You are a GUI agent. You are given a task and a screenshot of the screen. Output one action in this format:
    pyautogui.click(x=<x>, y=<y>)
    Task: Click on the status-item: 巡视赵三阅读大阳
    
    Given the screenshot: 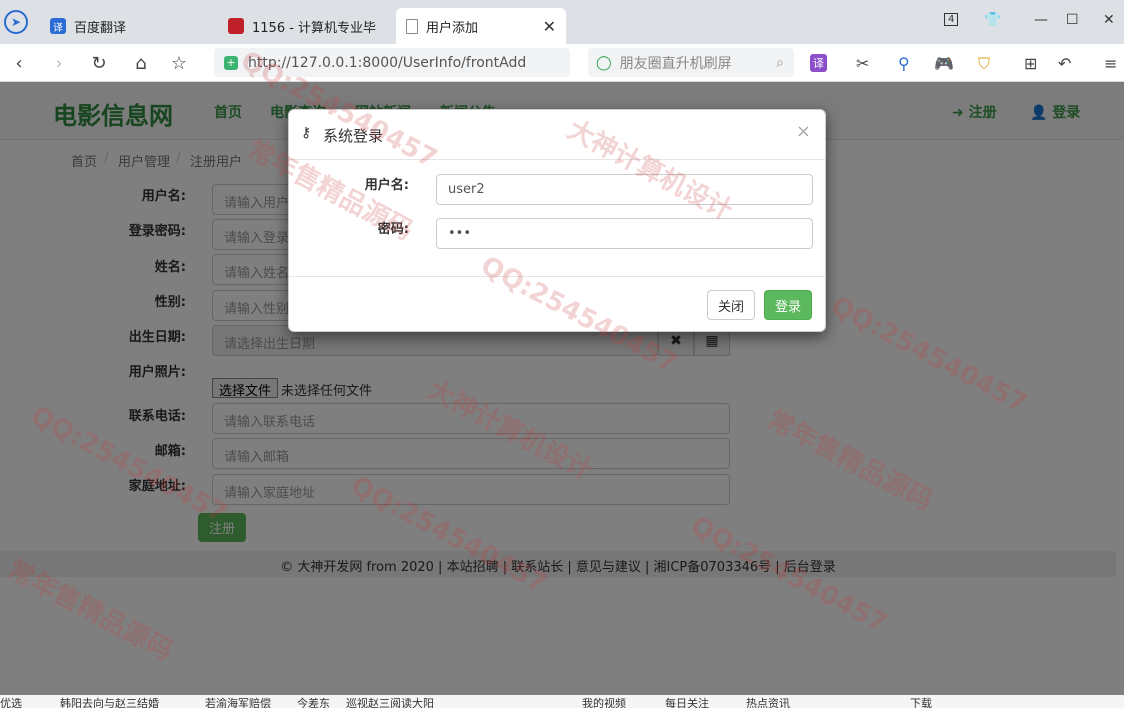 What is the action you would take?
    pyautogui.click(x=390, y=701)
    